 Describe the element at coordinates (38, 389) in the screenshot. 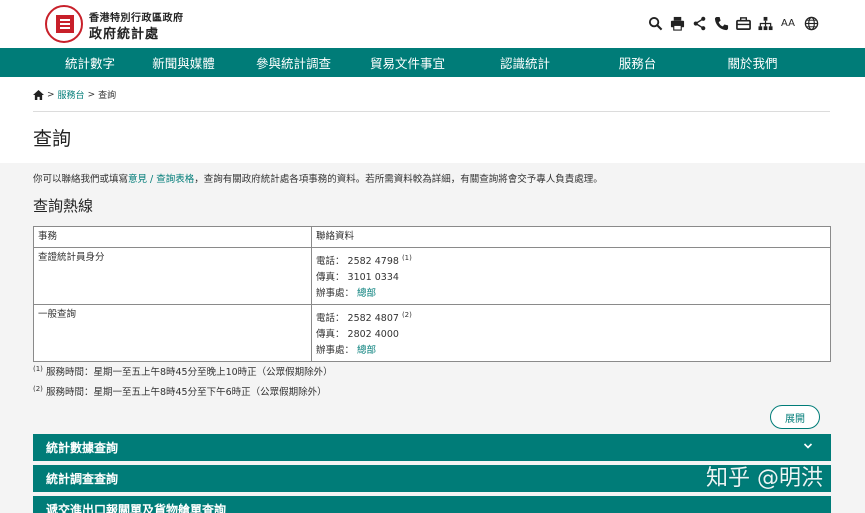

I see `note-mark: (2)` at that location.